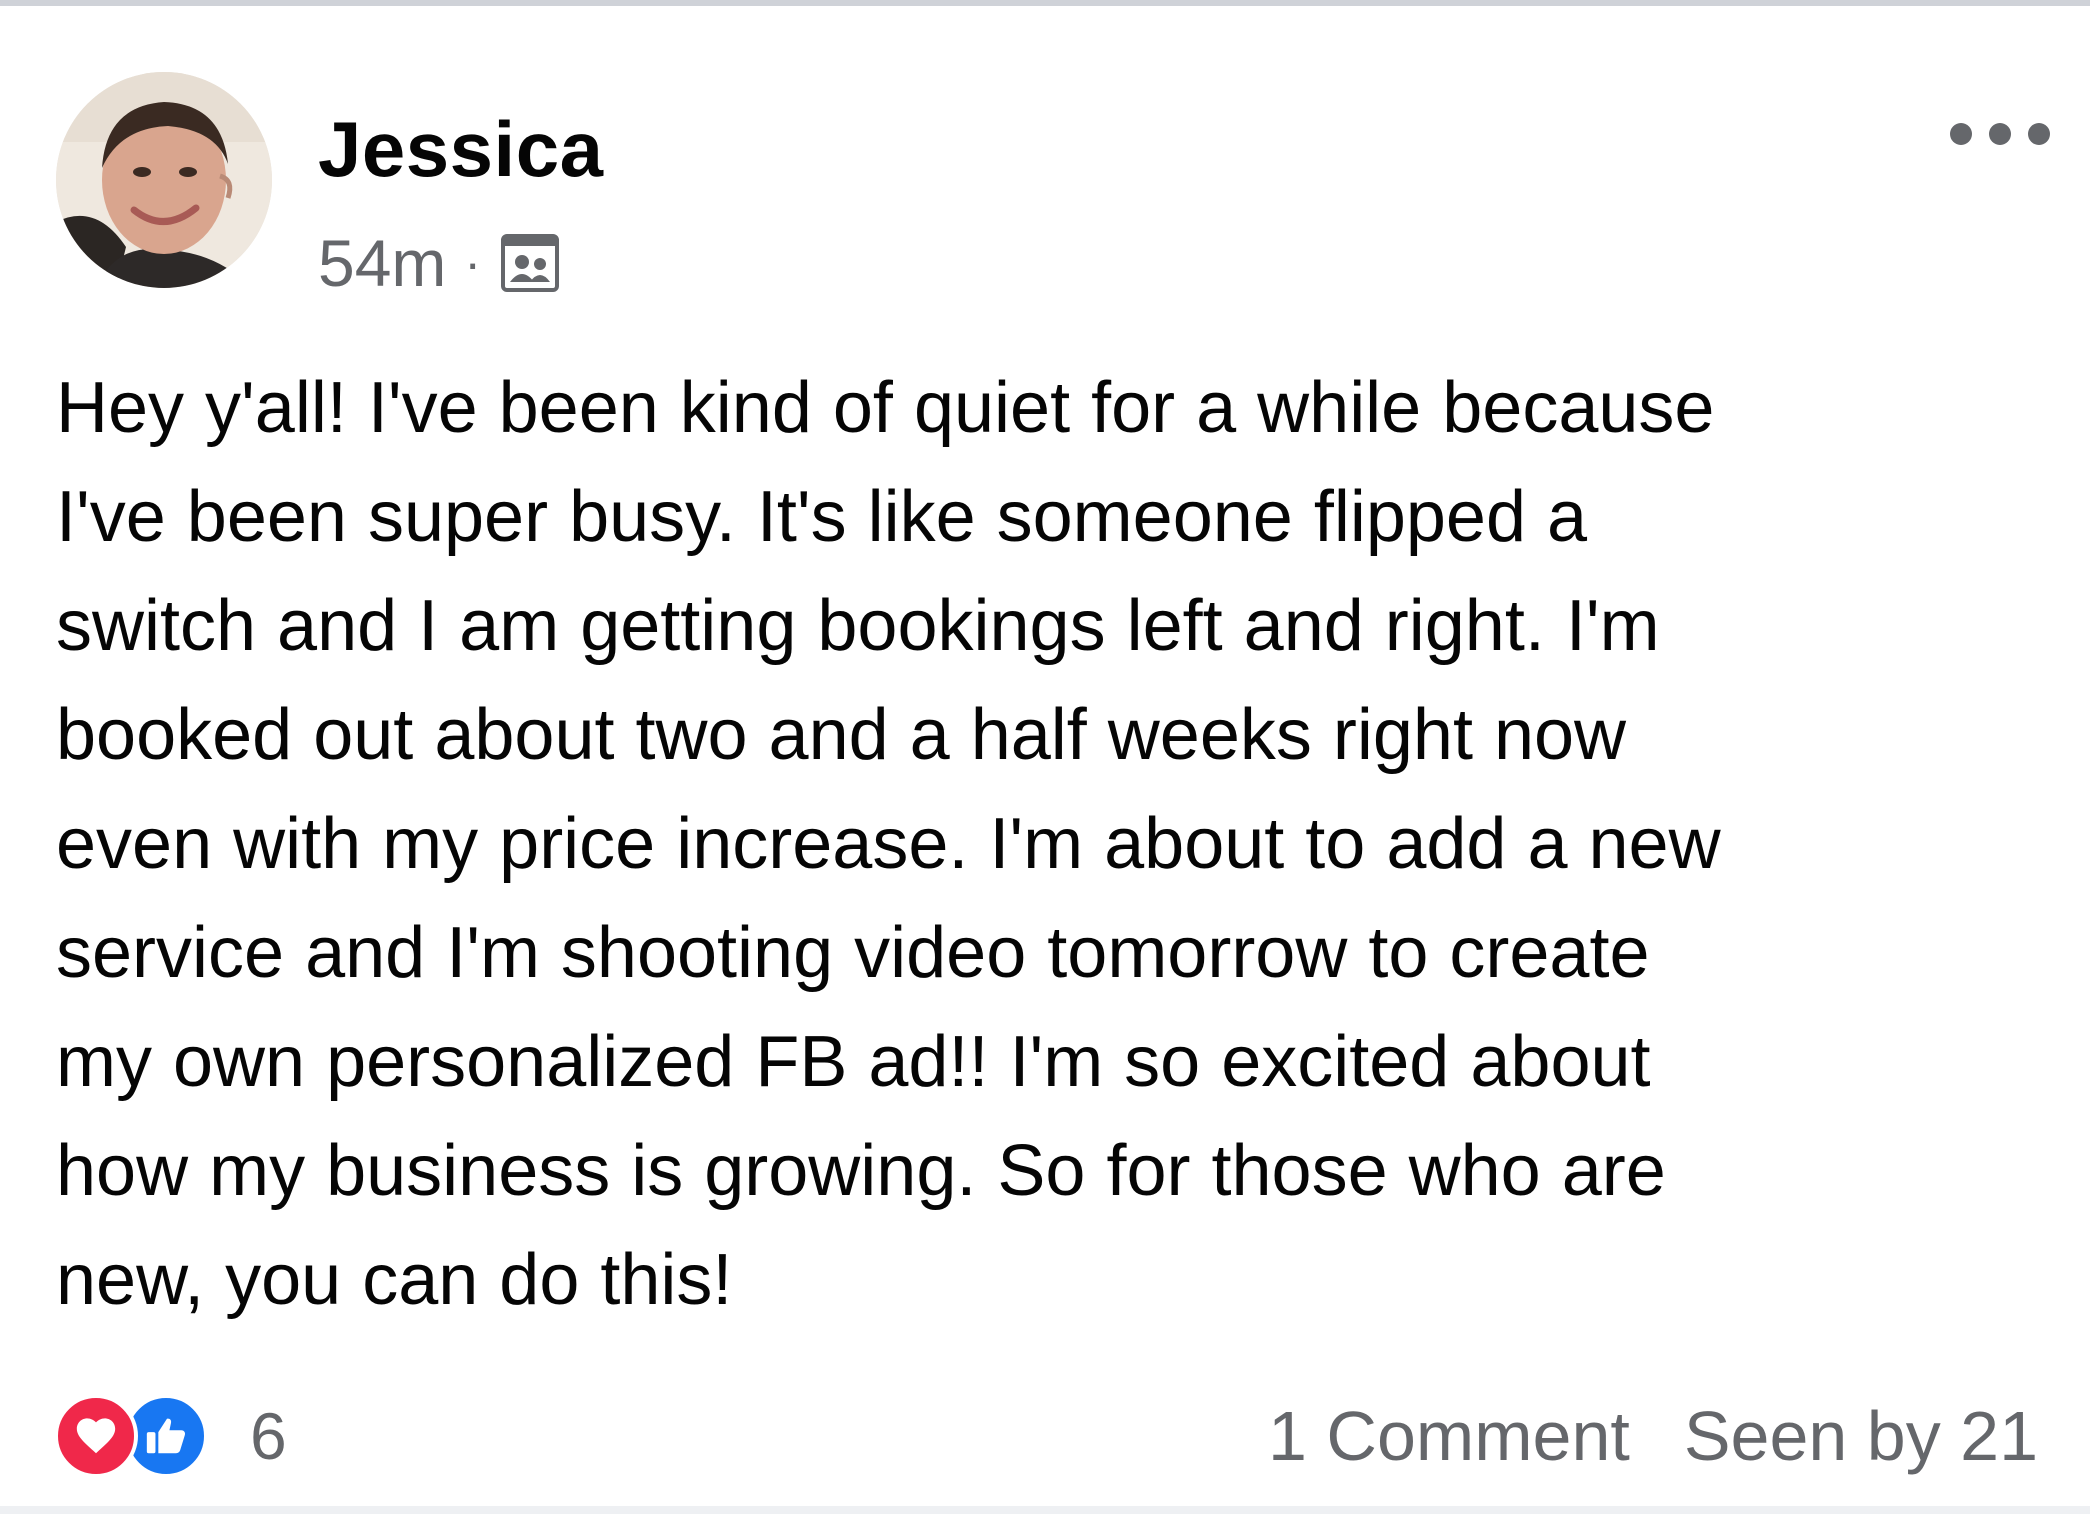 Image resolution: width=2090 pixels, height=1514 pixels. I want to click on love-reaction-icon, so click(96, 1436).